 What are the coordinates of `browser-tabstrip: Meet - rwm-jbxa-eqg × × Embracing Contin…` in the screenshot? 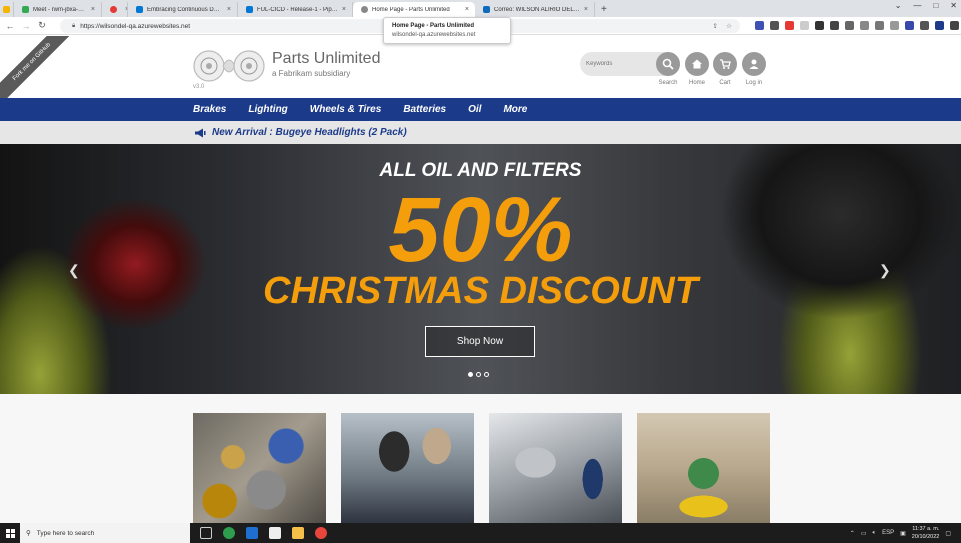 It's located at (480, 8).